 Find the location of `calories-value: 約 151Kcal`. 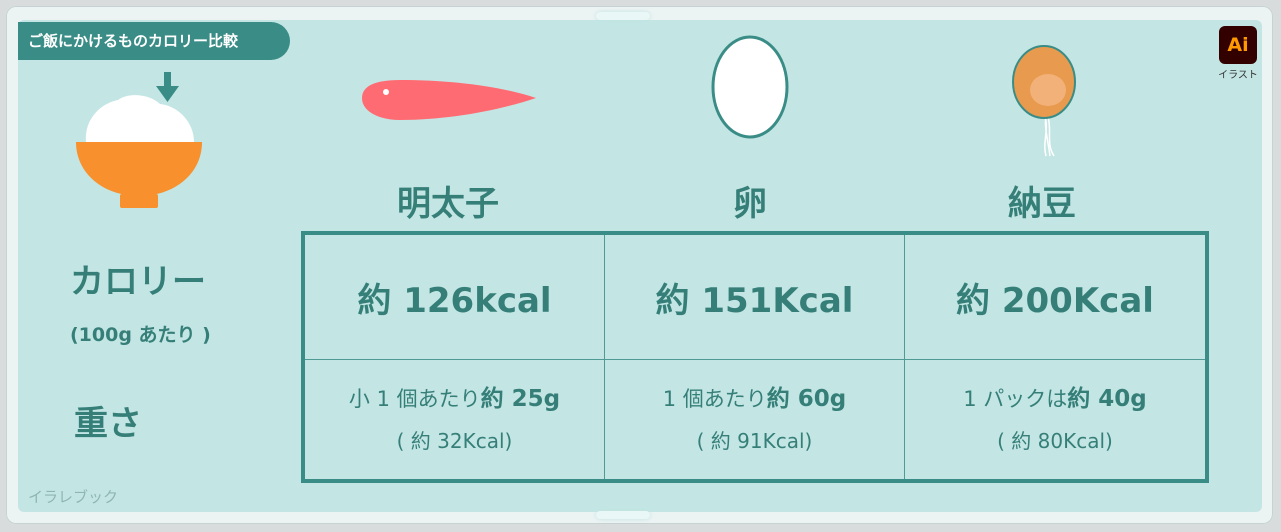

calories-value: 約 151Kcal is located at coordinates (754, 300).